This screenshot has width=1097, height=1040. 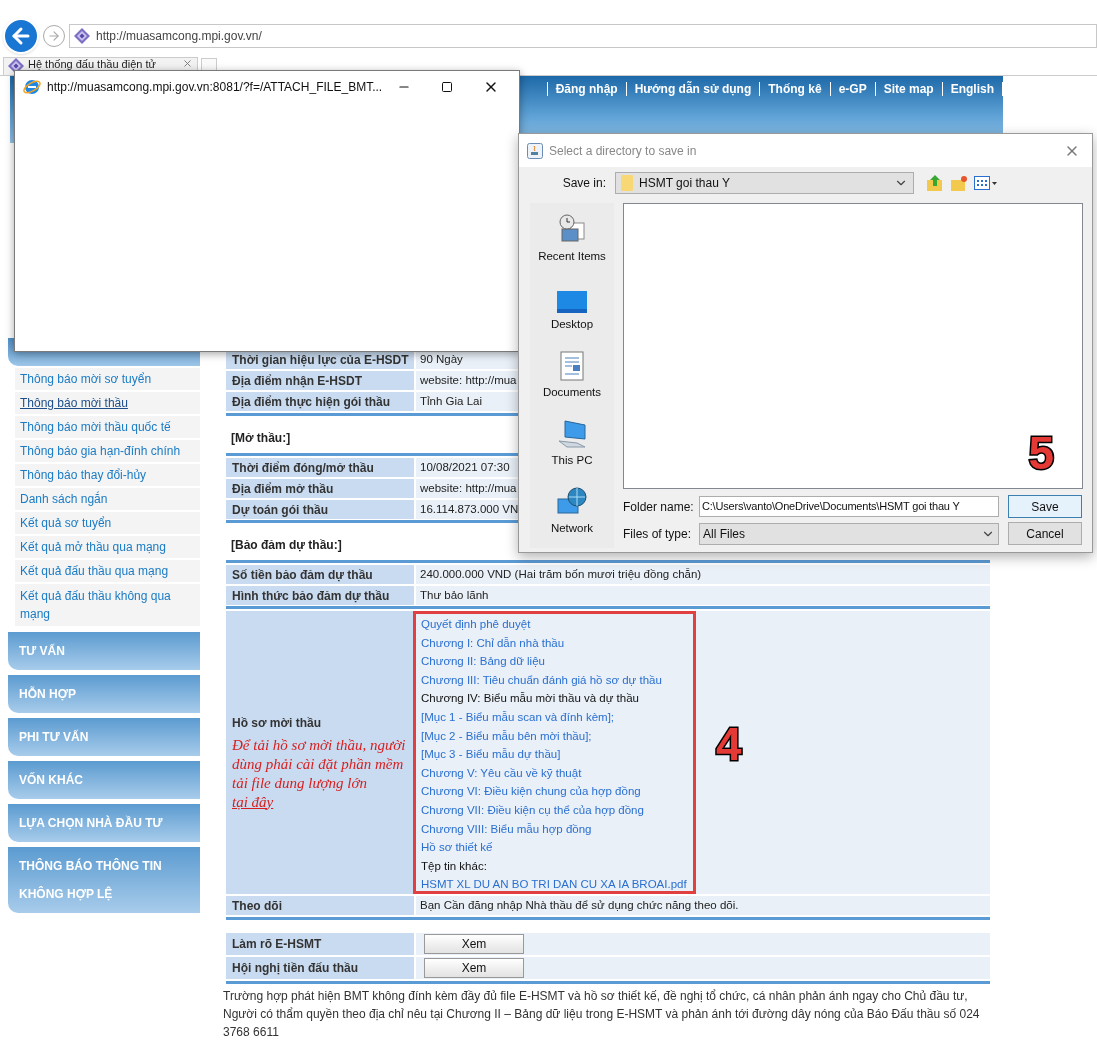 What do you see at coordinates (554, 791) in the screenshot?
I see `document-link: Chương VI: Điều kiện chung của hợp đồng` at bounding box center [554, 791].